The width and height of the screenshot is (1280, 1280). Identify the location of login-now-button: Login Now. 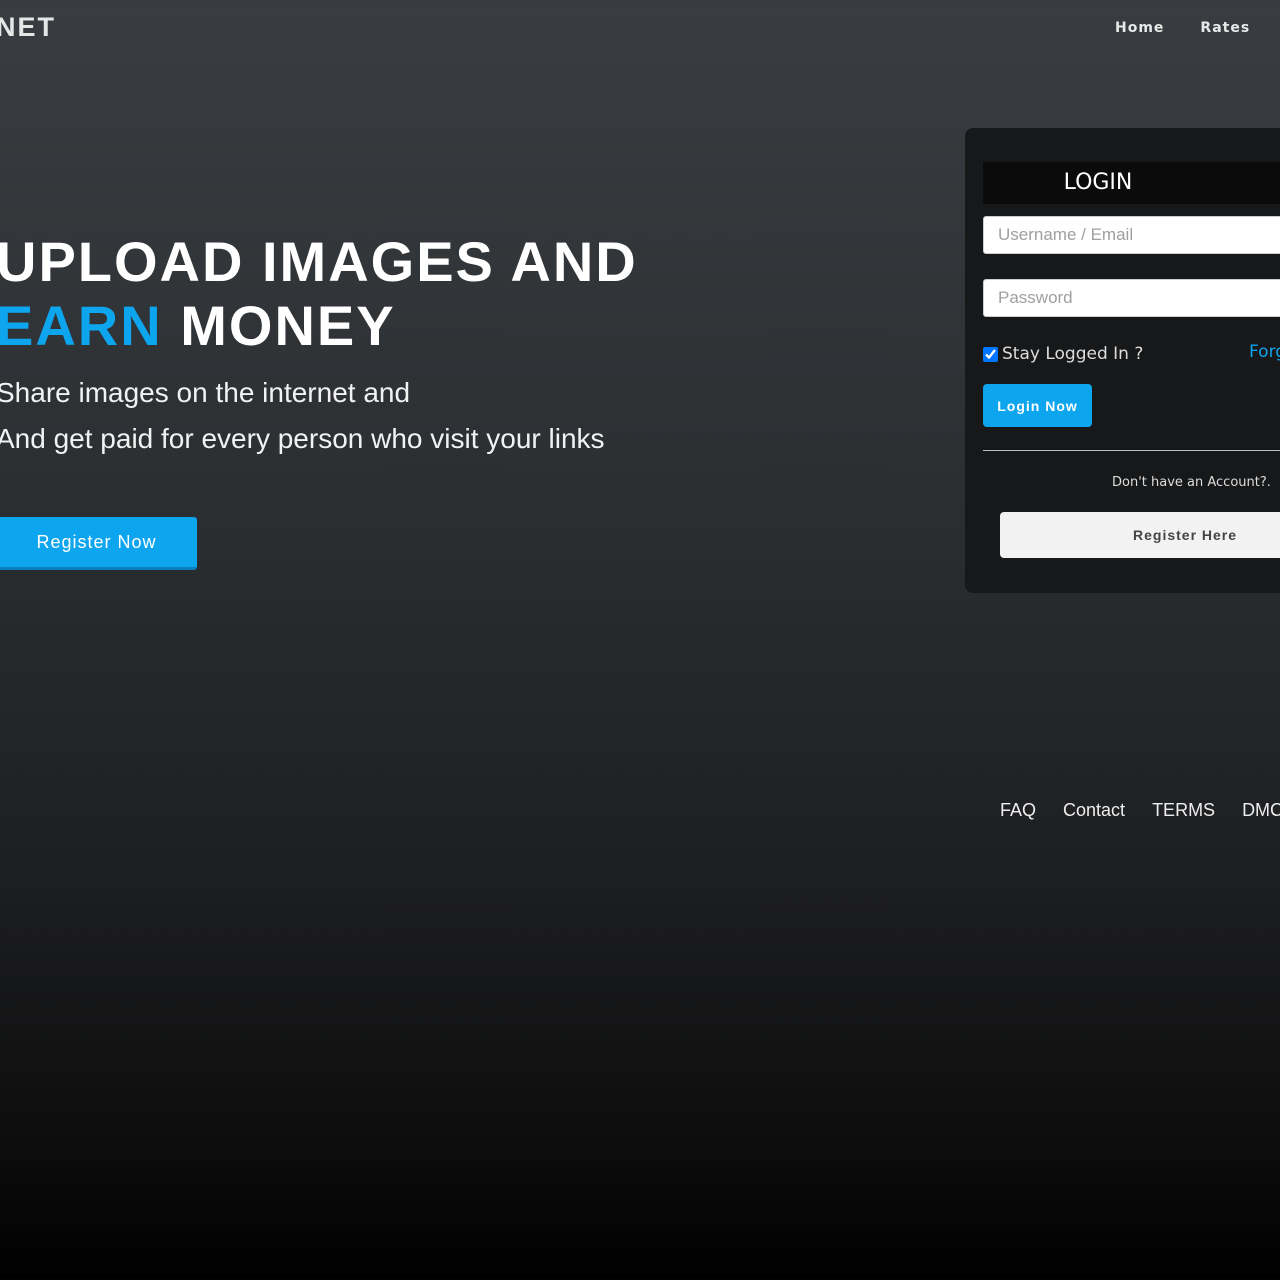
(1037, 405).